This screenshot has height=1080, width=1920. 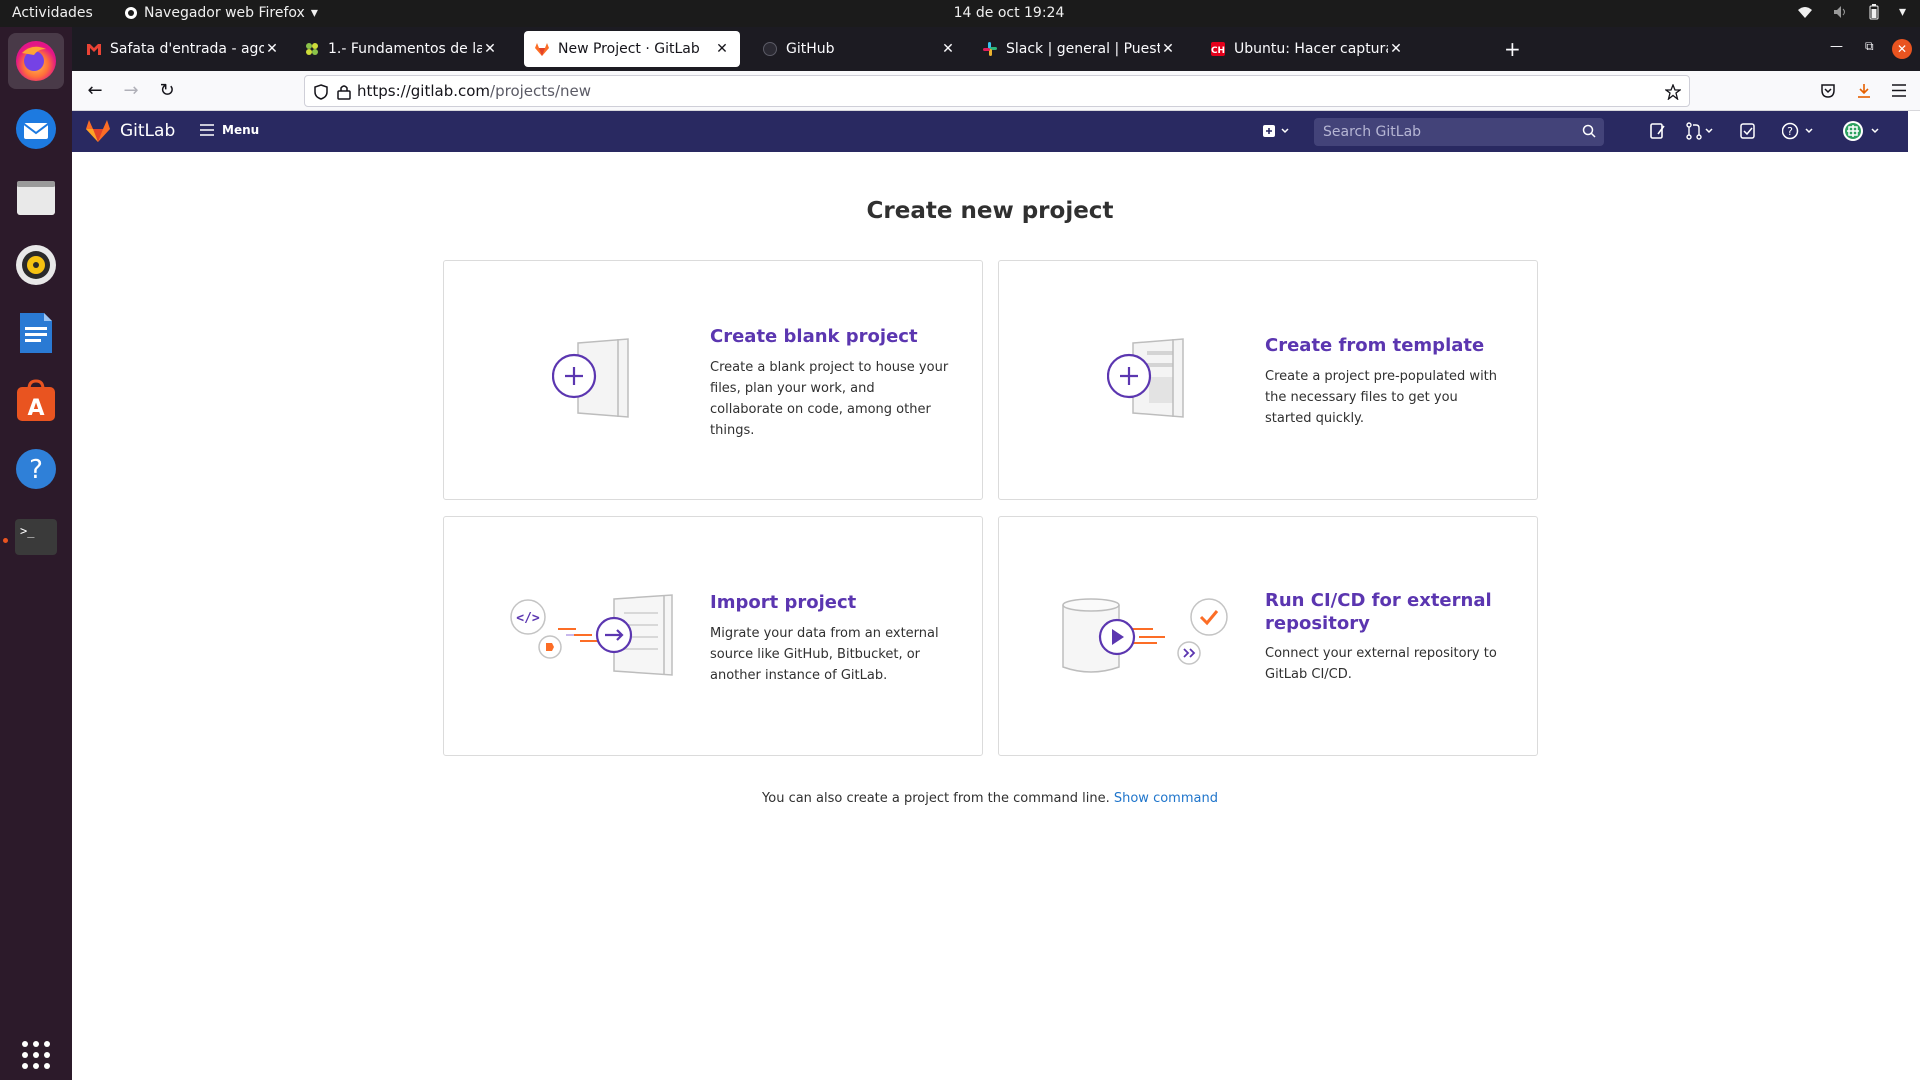 What do you see at coordinates (1459, 132) in the screenshot?
I see `gitlab-search-input: Search GitLab` at bounding box center [1459, 132].